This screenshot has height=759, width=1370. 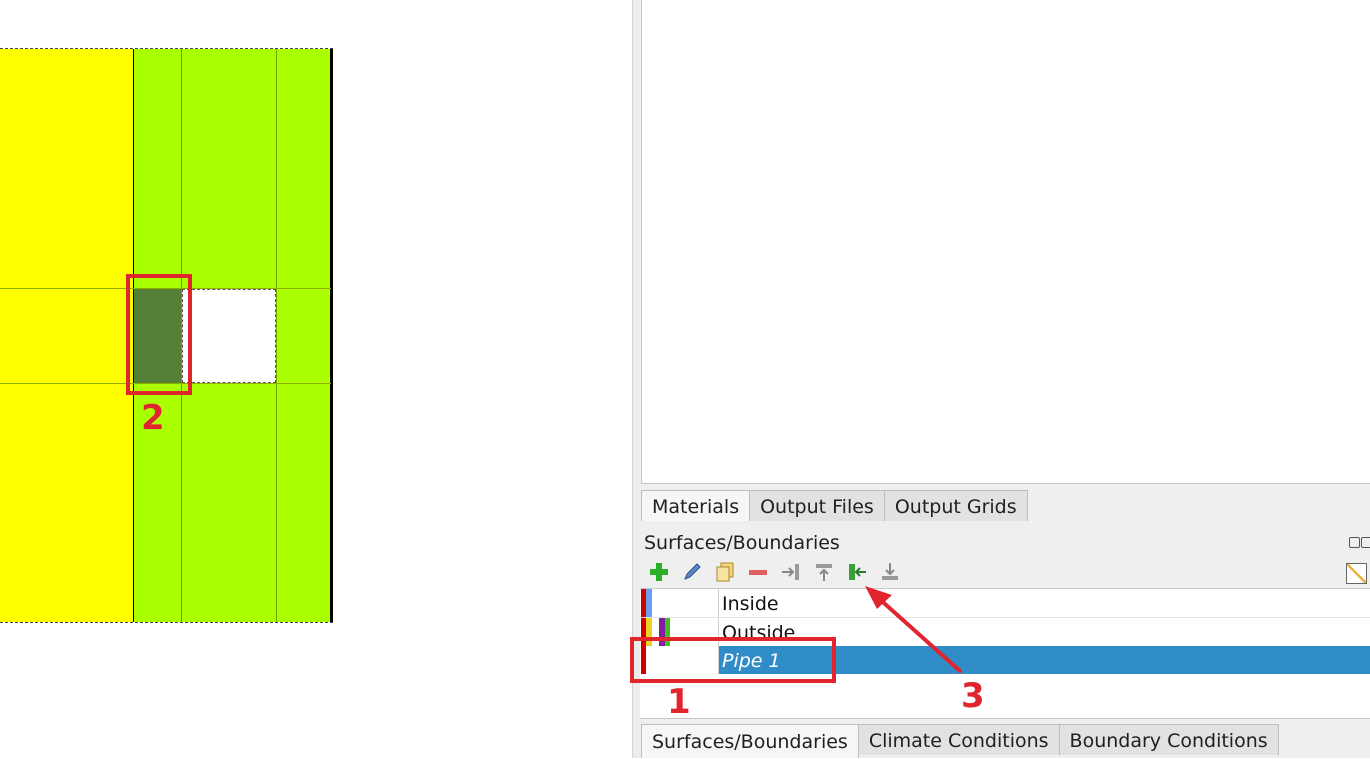 What do you see at coordinates (276, 335) in the screenshot?
I see `grid-line` at bounding box center [276, 335].